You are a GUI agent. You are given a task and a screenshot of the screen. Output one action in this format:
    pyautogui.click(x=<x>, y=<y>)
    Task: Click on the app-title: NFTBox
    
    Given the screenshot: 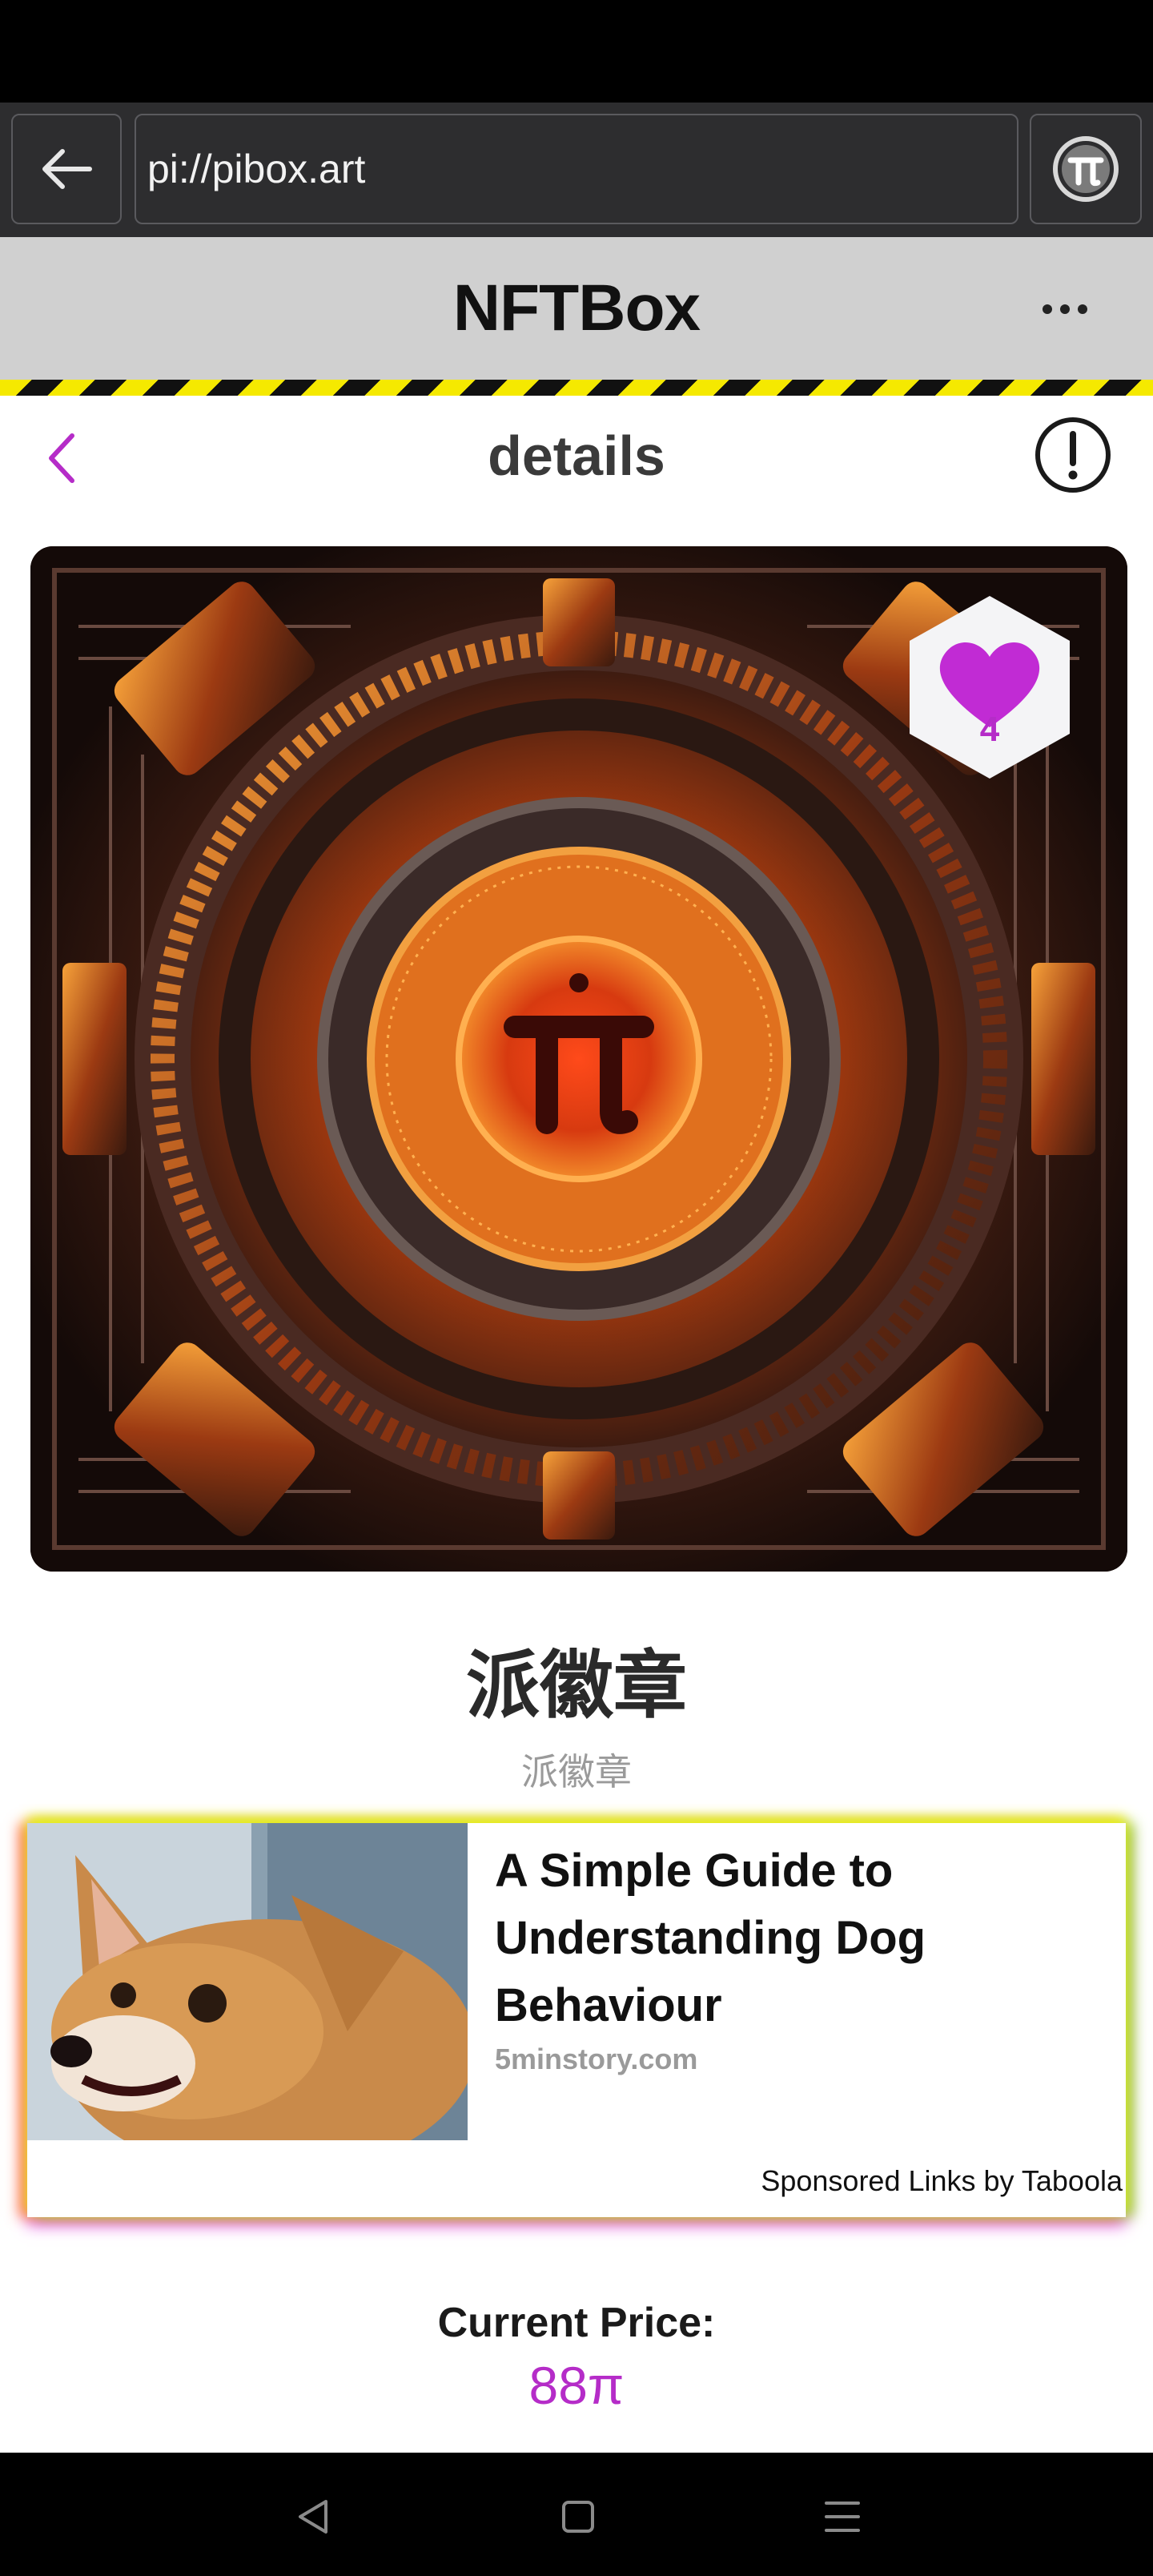 What is the action you would take?
    pyautogui.click(x=576, y=308)
    